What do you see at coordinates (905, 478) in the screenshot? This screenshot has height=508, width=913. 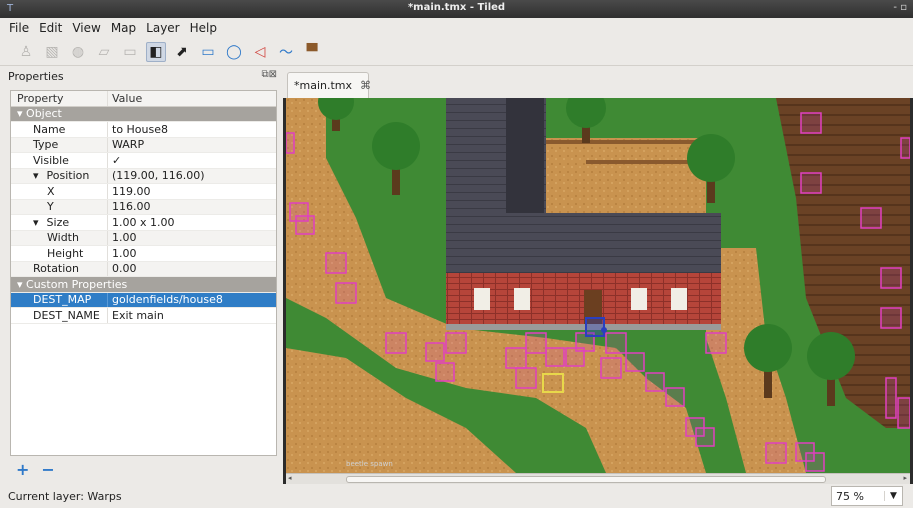 I see `scroll-right-icon: ▸` at bounding box center [905, 478].